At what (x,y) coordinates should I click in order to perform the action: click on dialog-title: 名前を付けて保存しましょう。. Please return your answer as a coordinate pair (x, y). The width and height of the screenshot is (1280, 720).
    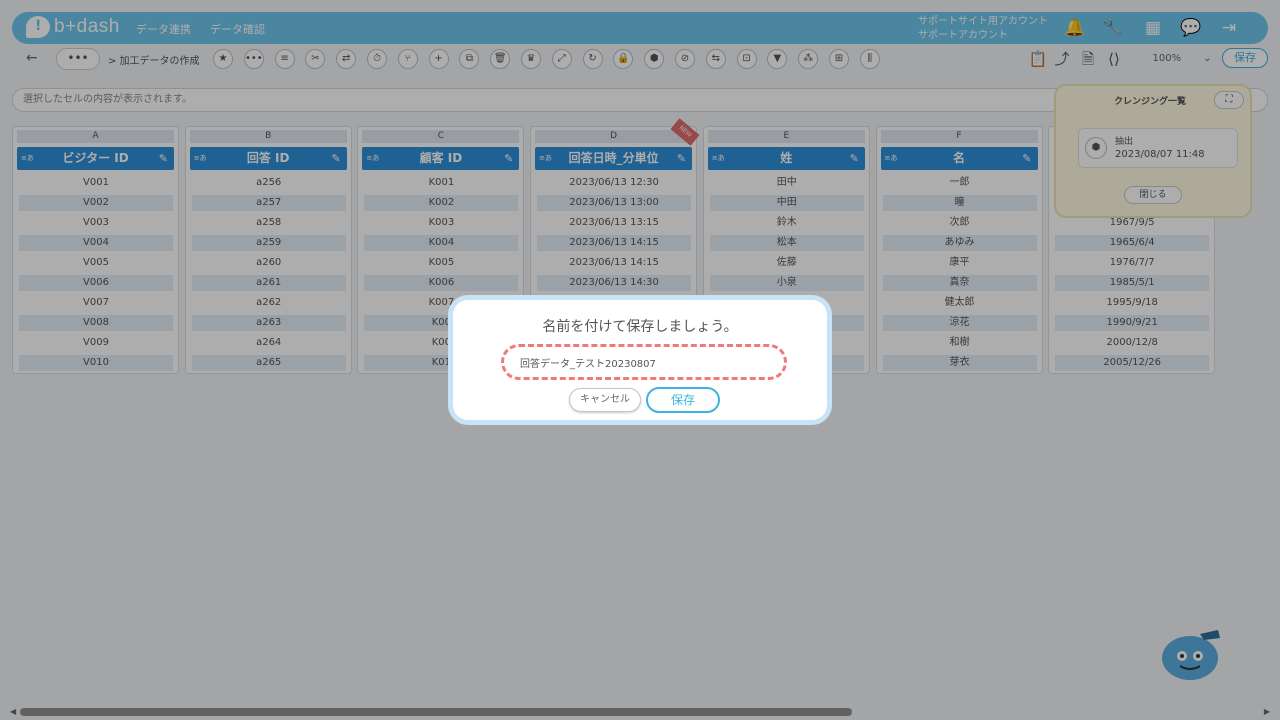
    Looking at the image, I should click on (640, 327).